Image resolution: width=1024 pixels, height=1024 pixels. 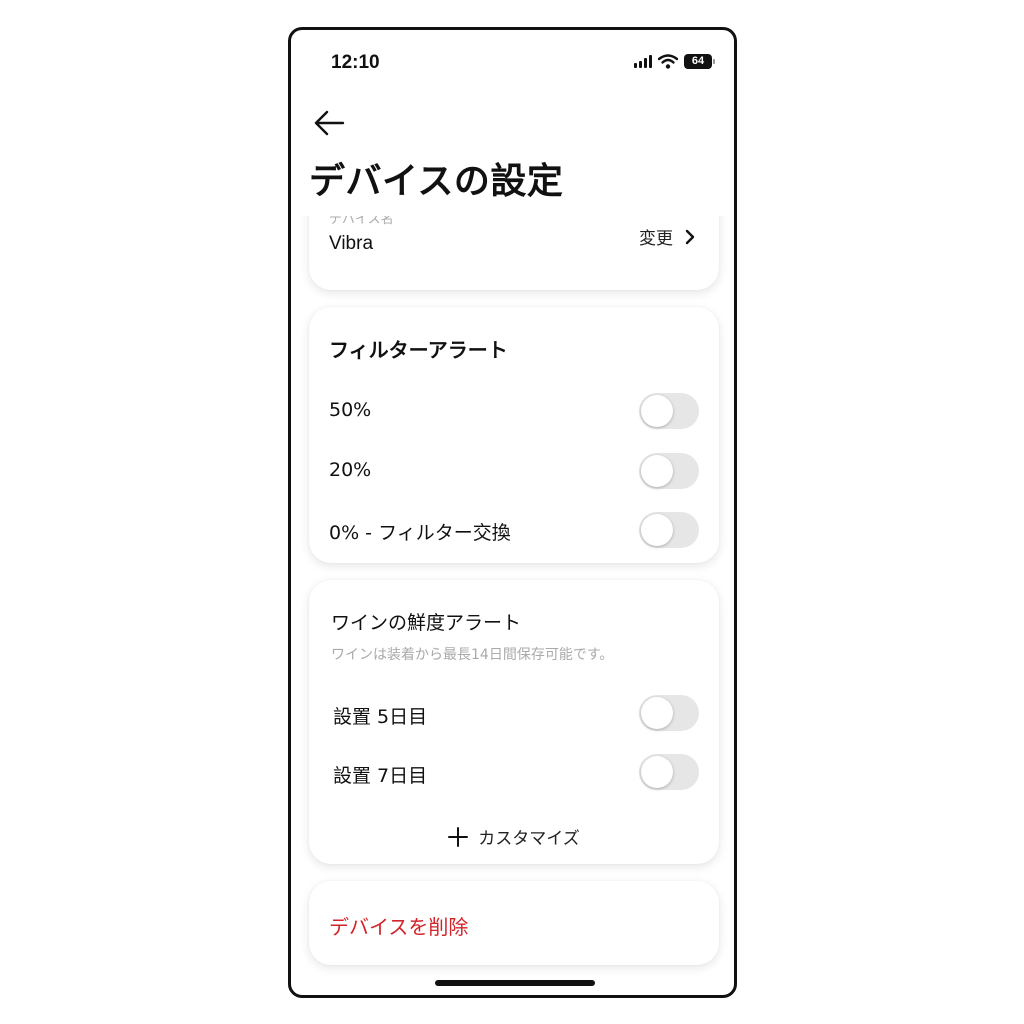 I want to click on status-icons: 64, so click(x=674, y=61).